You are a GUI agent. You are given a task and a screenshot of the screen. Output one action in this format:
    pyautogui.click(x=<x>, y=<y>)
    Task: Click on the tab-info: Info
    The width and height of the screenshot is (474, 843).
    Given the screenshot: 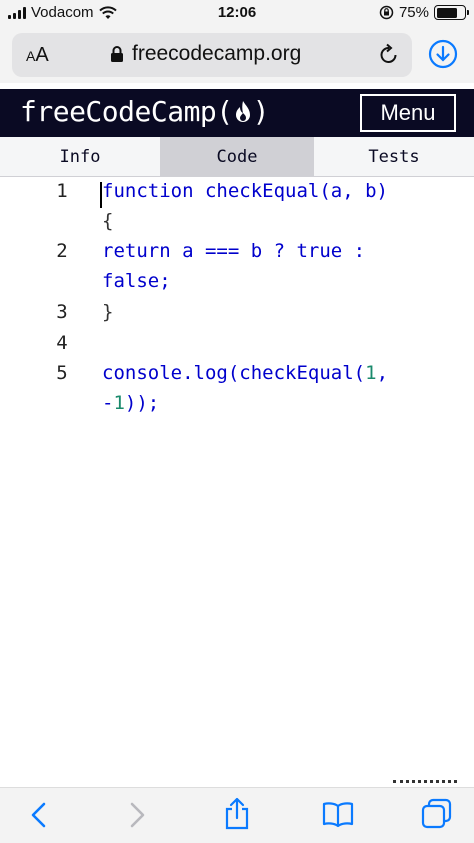 What is the action you would take?
    pyautogui.click(x=80, y=157)
    